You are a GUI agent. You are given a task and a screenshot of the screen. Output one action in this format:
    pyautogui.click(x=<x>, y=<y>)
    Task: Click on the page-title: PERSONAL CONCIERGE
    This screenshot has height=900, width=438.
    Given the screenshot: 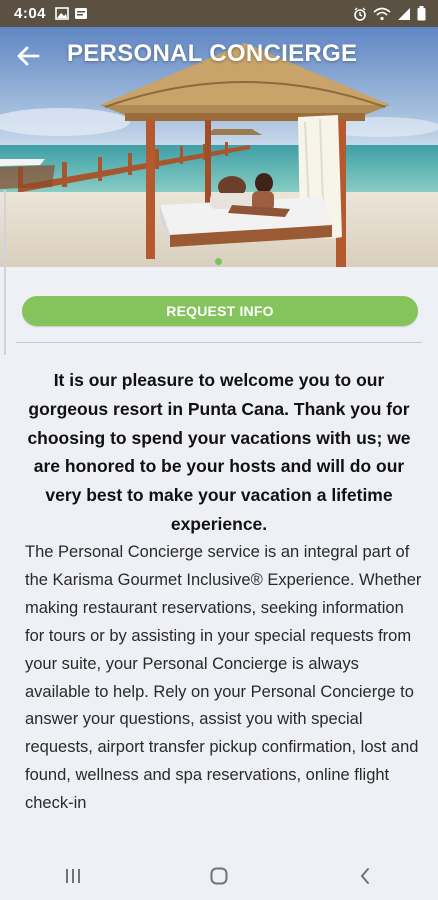 What is the action you would take?
    pyautogui.click(x=212, y=53)
    